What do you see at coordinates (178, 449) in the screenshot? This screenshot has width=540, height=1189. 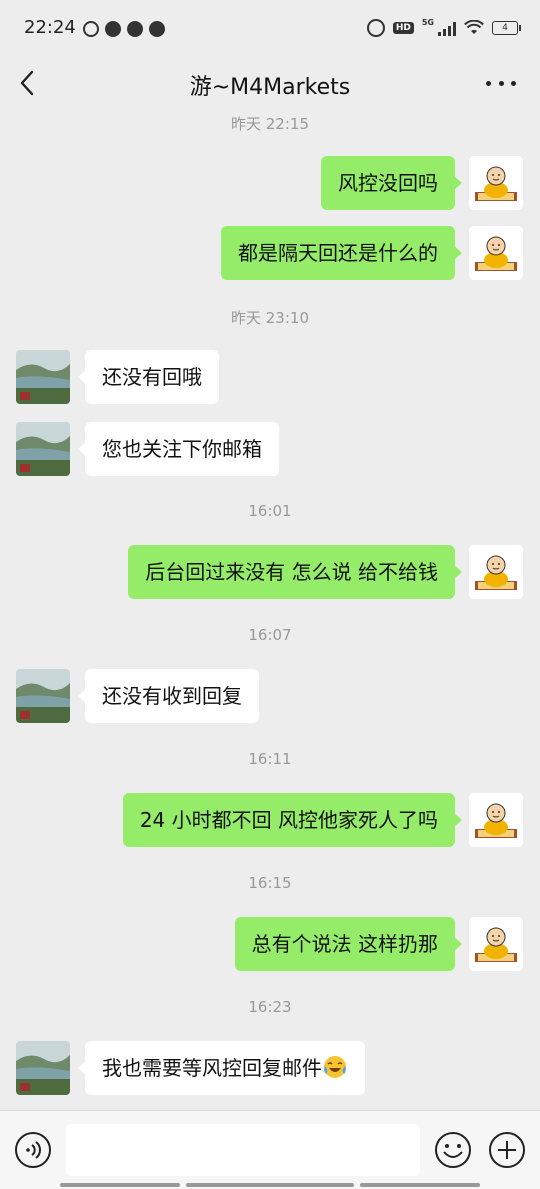 I see `message-bubble-received: 您也关注下你邮箱` at bounding box center [178, 449].